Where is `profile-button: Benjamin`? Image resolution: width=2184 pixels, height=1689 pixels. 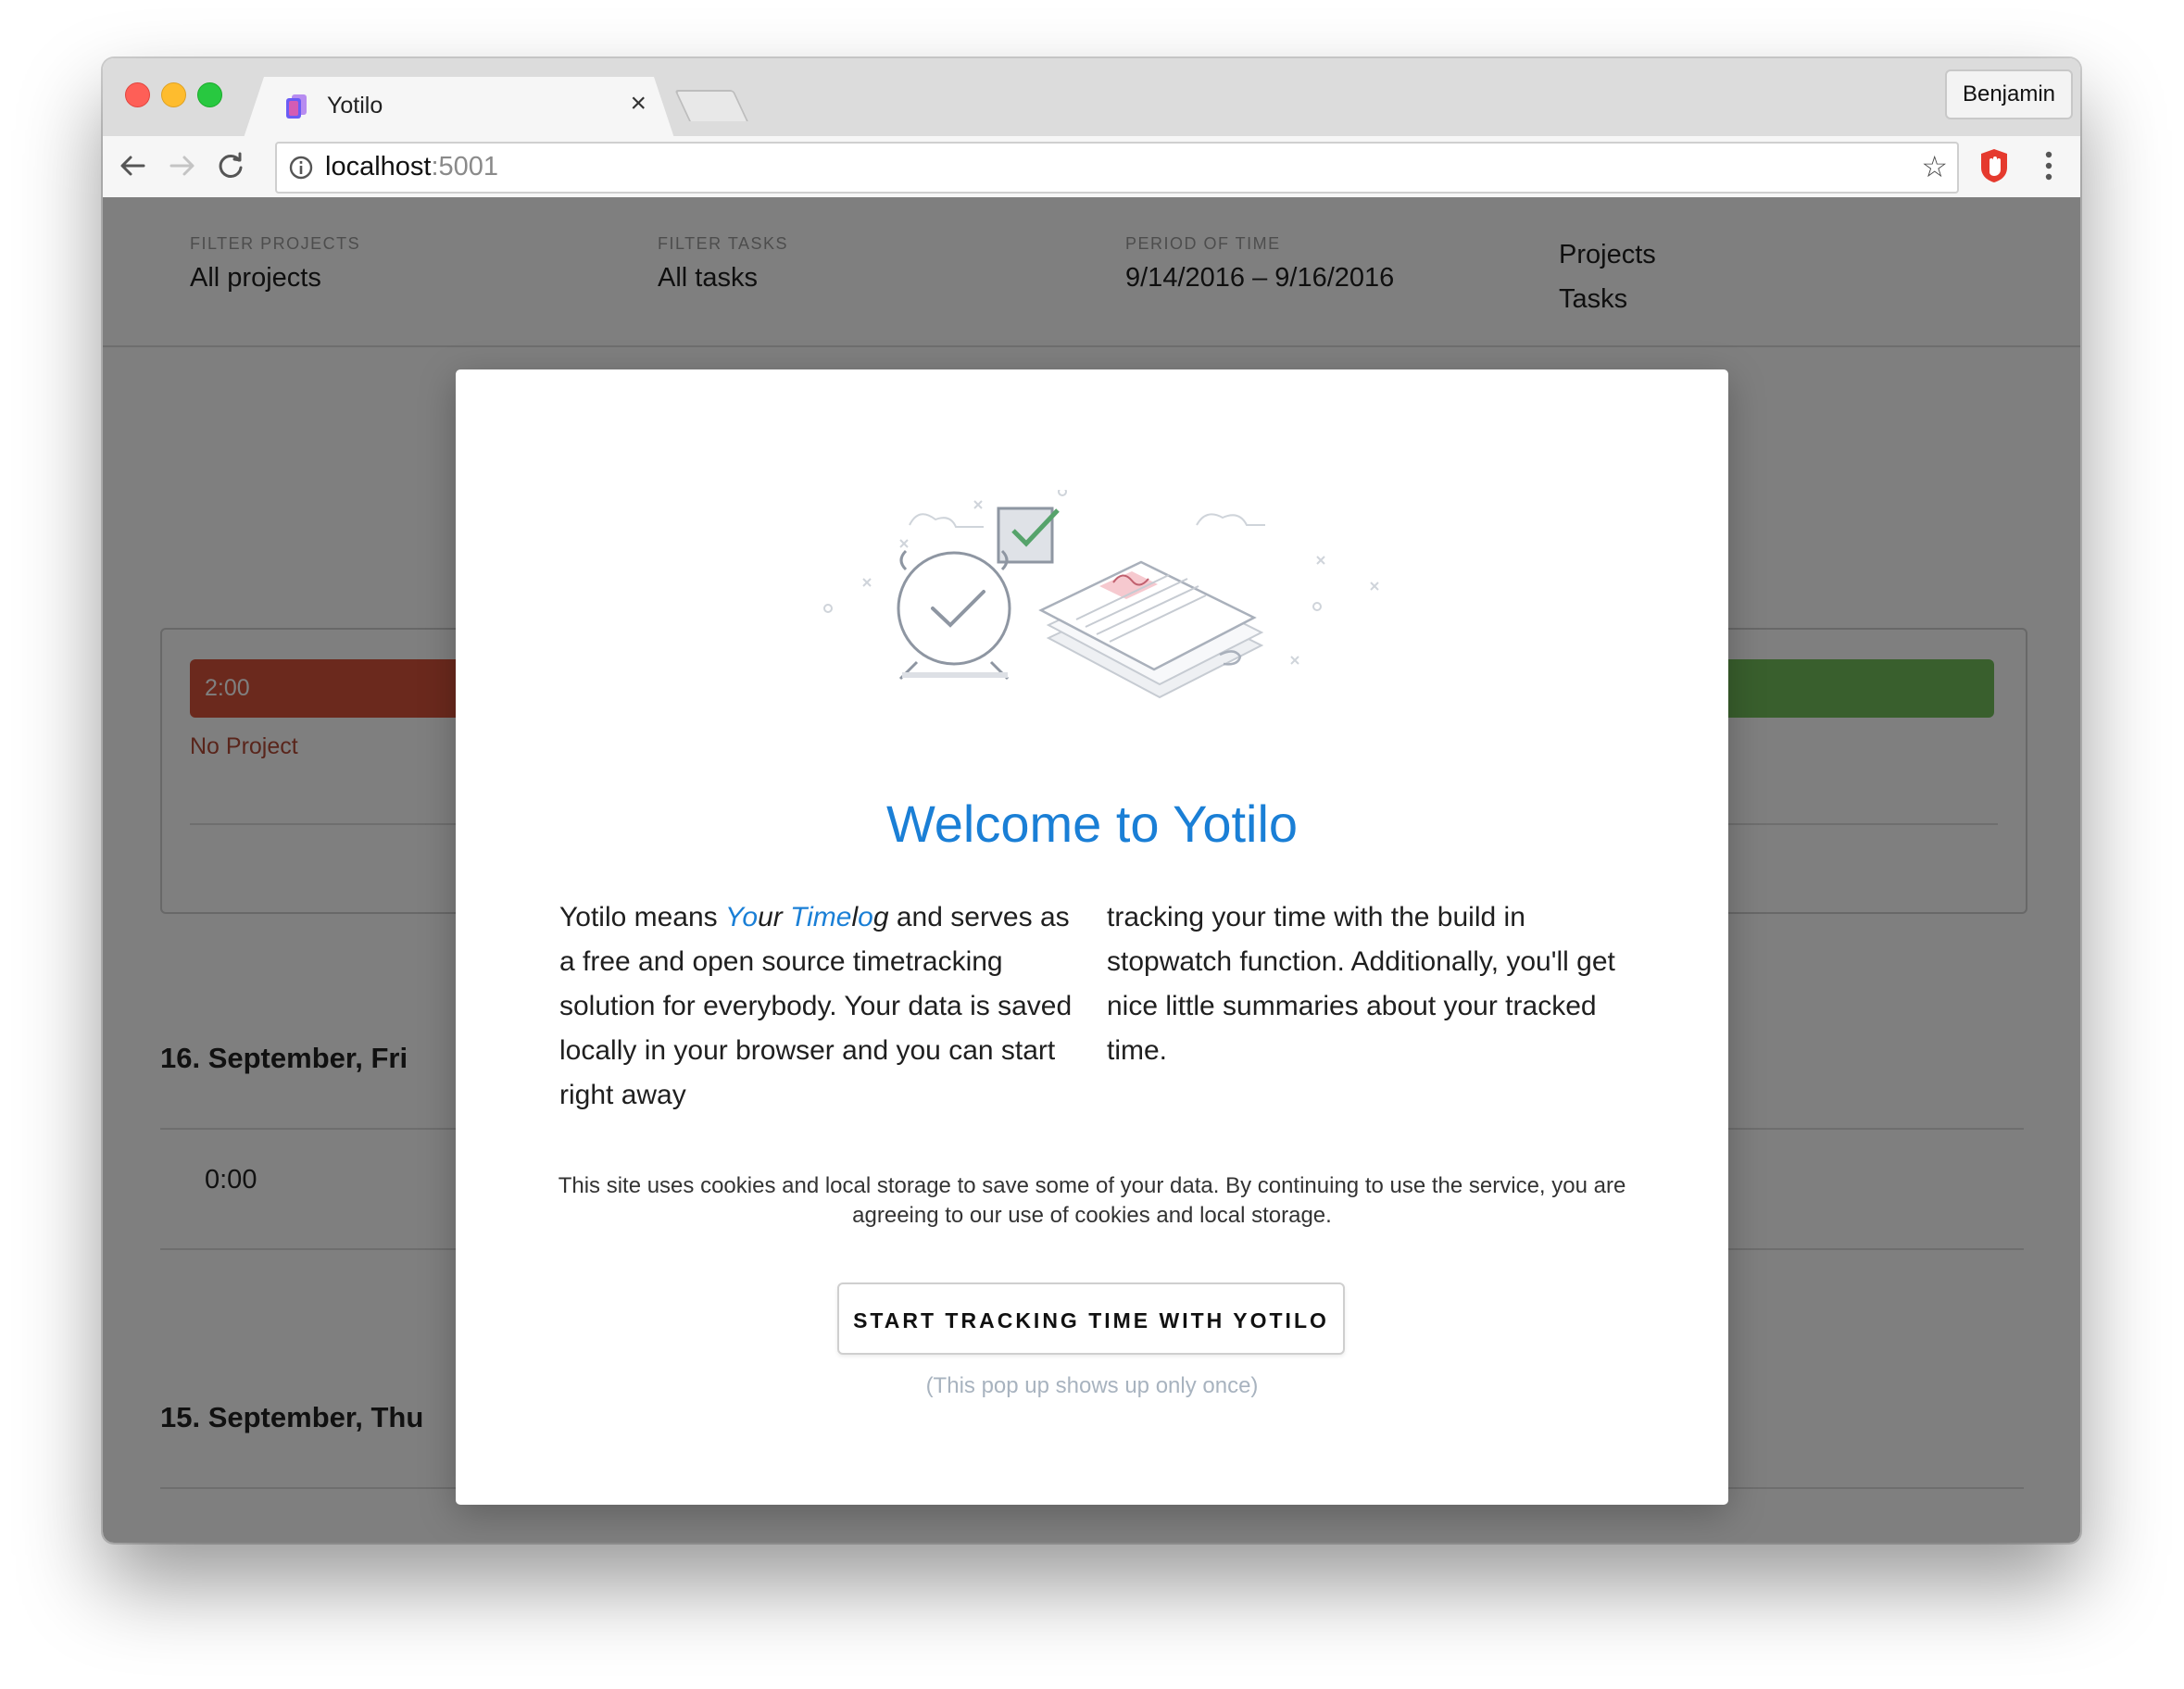 profile-button: Benjamin is located at coordinates (2009, 94).